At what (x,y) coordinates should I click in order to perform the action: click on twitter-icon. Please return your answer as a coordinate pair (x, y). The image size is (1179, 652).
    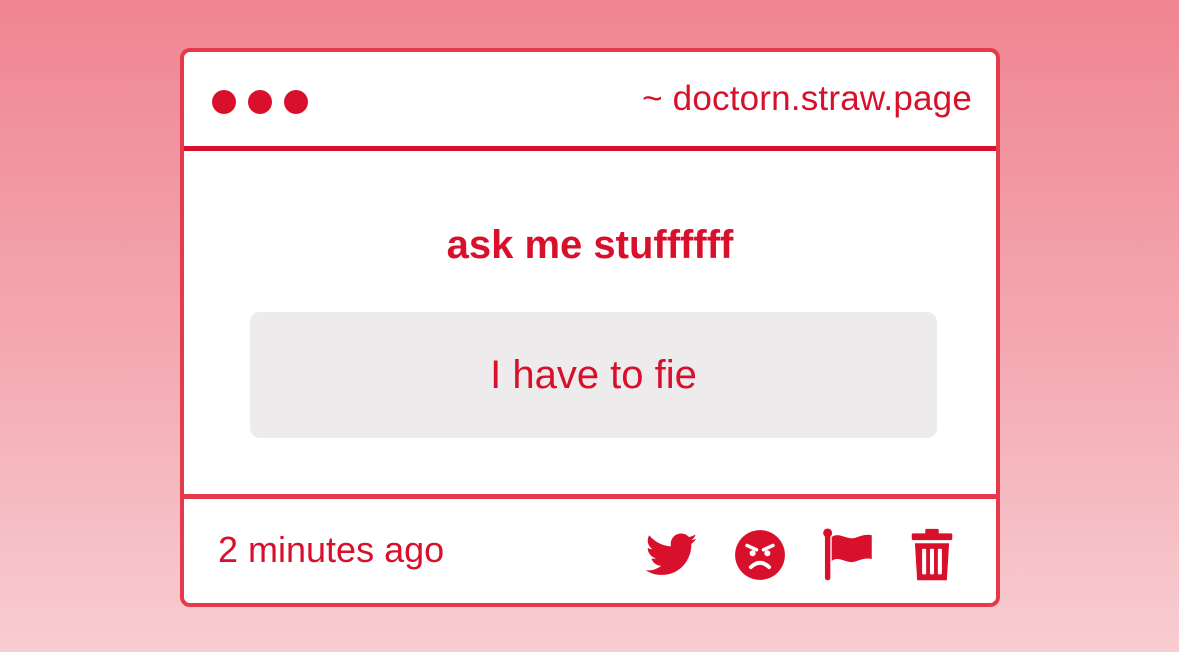
    Looking at the image, I should click on (672, 554).